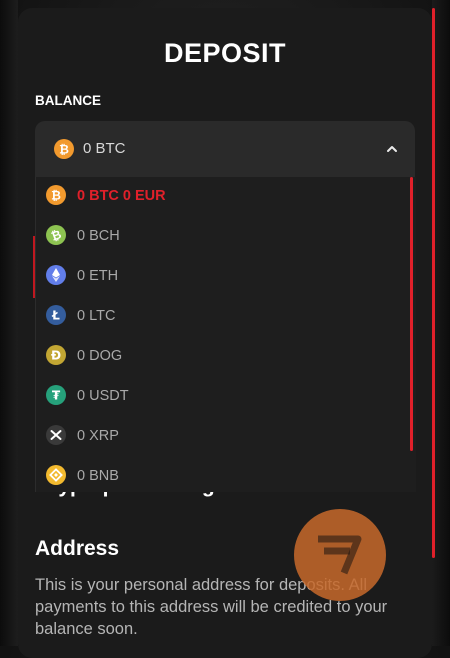 The height and width of the screenshot is (658, 450). I want to click on dogecoin-icon: Đ, so click(56, 355).